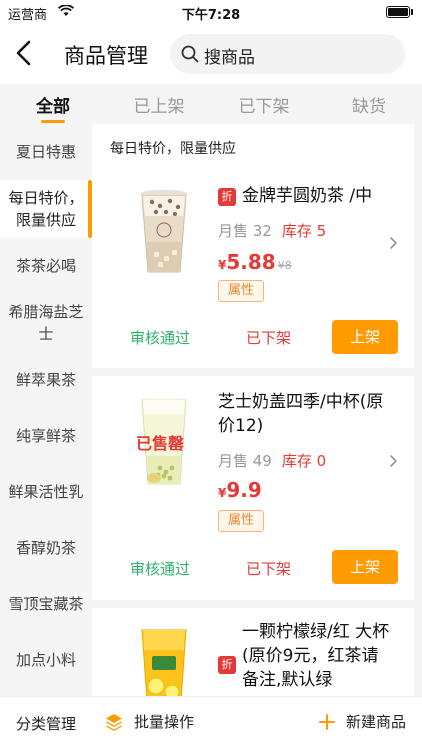 This screenshot has width=422, height=750. I want to click on plus-icon, so click(327, 721).